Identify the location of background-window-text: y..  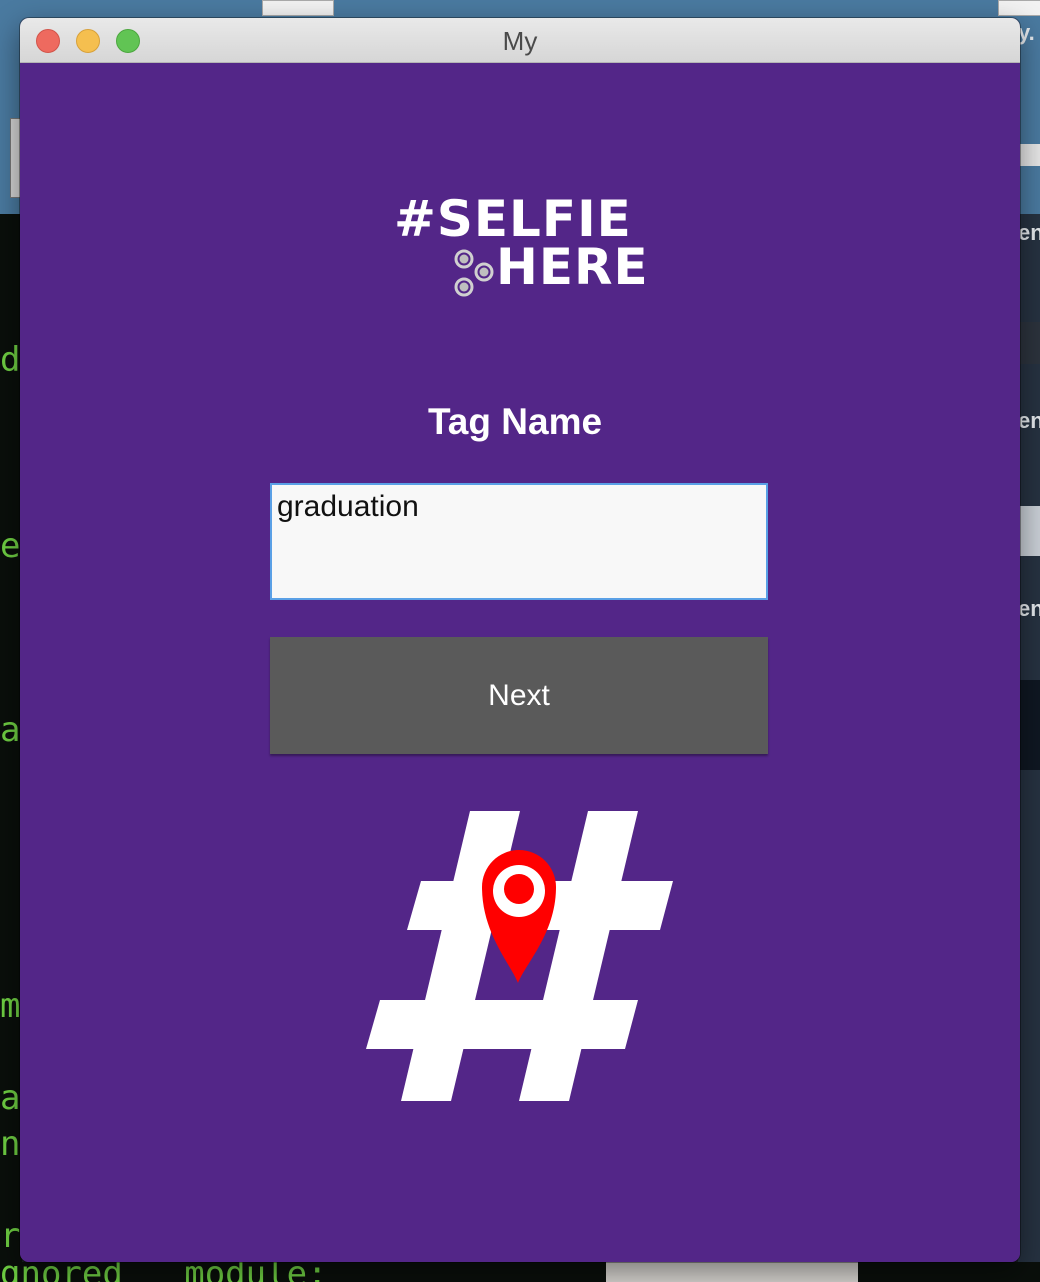
(1026, 32).